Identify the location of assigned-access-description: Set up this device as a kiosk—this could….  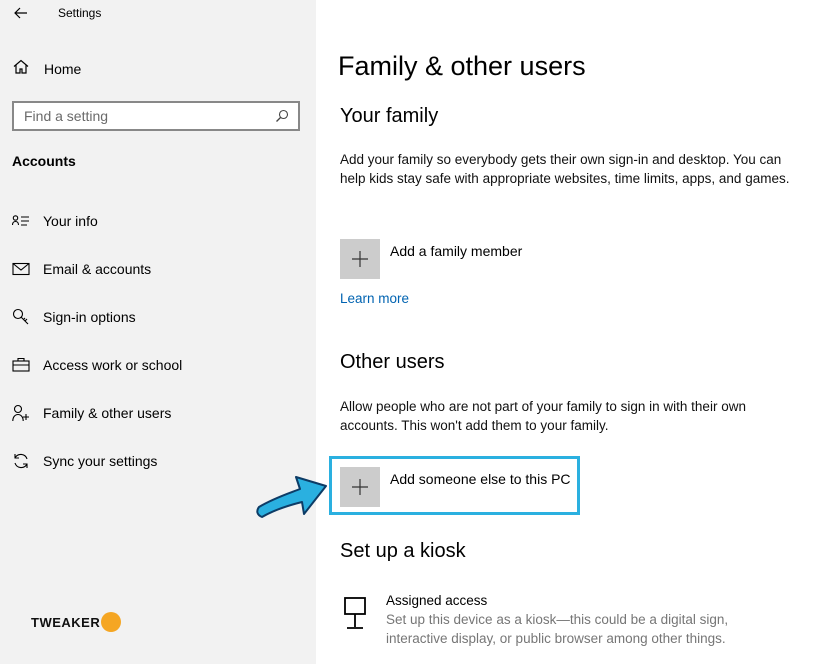
(557, 629).